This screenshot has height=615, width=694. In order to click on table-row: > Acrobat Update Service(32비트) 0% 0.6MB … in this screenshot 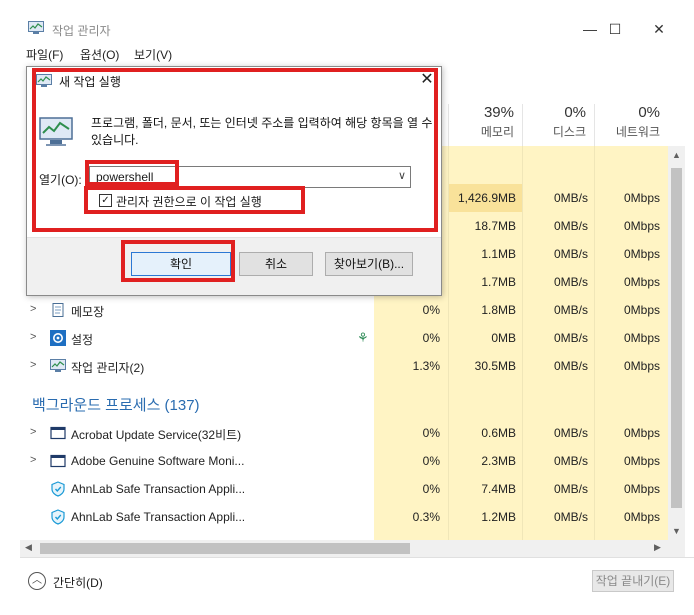, I will do `click(344, 433)`.